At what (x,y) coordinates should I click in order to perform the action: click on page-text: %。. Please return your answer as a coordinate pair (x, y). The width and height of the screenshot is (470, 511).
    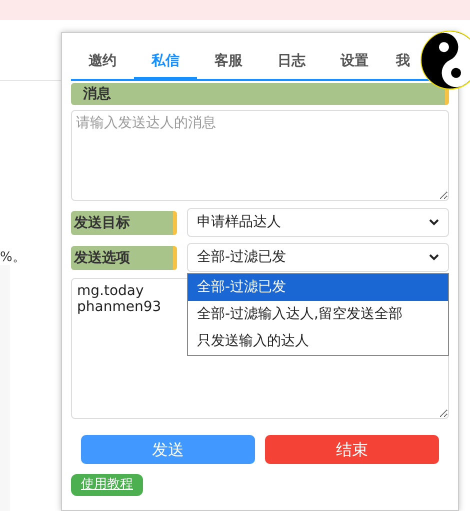
    Looking at the image, I should click on (13, 258).